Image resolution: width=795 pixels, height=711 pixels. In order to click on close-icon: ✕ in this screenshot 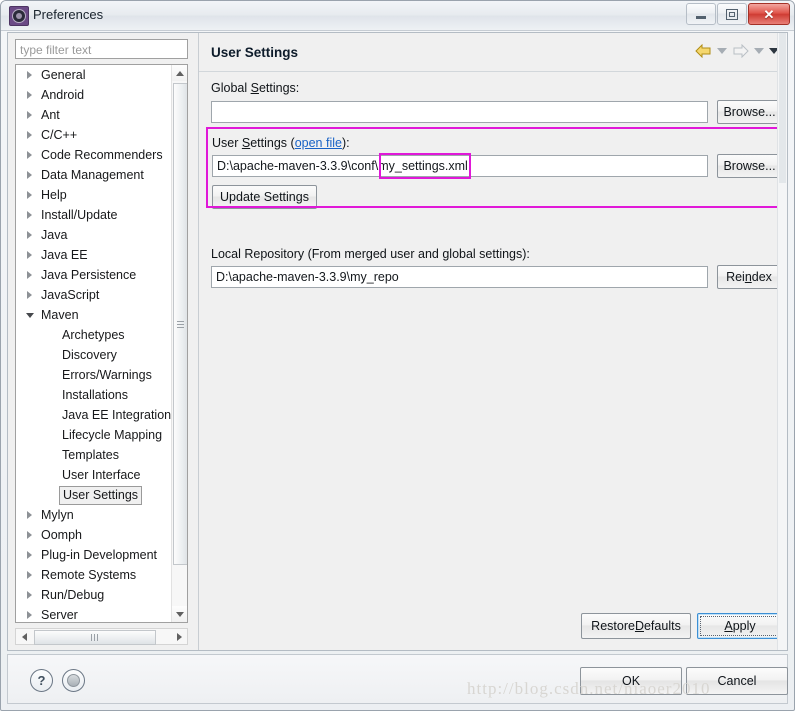, I will do `click(769, 14)`.